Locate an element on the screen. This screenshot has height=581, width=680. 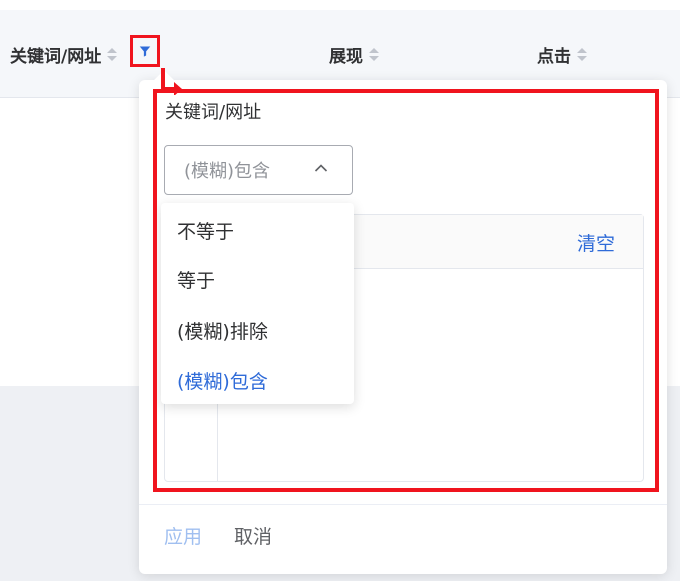
footer-divider is located at coordinates (403, 504).